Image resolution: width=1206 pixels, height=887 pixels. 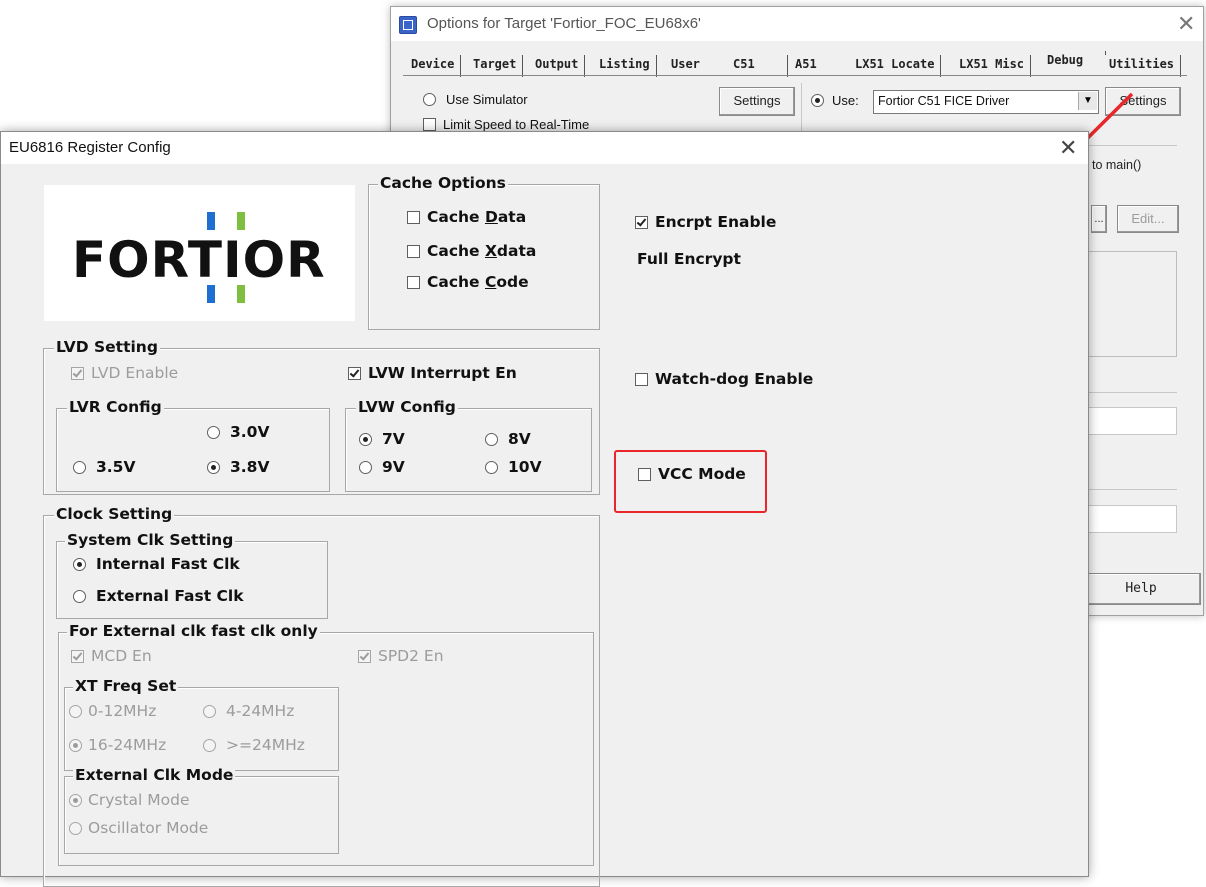 I want to click on use-simulator-radio: Use Simulator, so click(x=475, y=99).